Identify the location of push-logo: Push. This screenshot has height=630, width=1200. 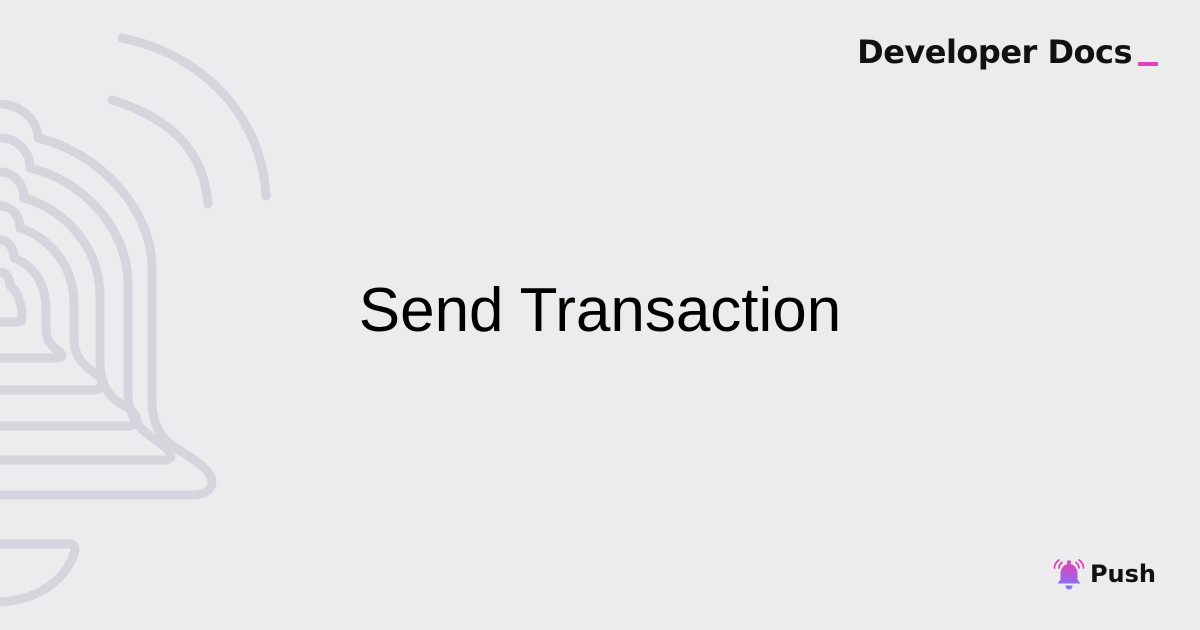
(1104, 574).